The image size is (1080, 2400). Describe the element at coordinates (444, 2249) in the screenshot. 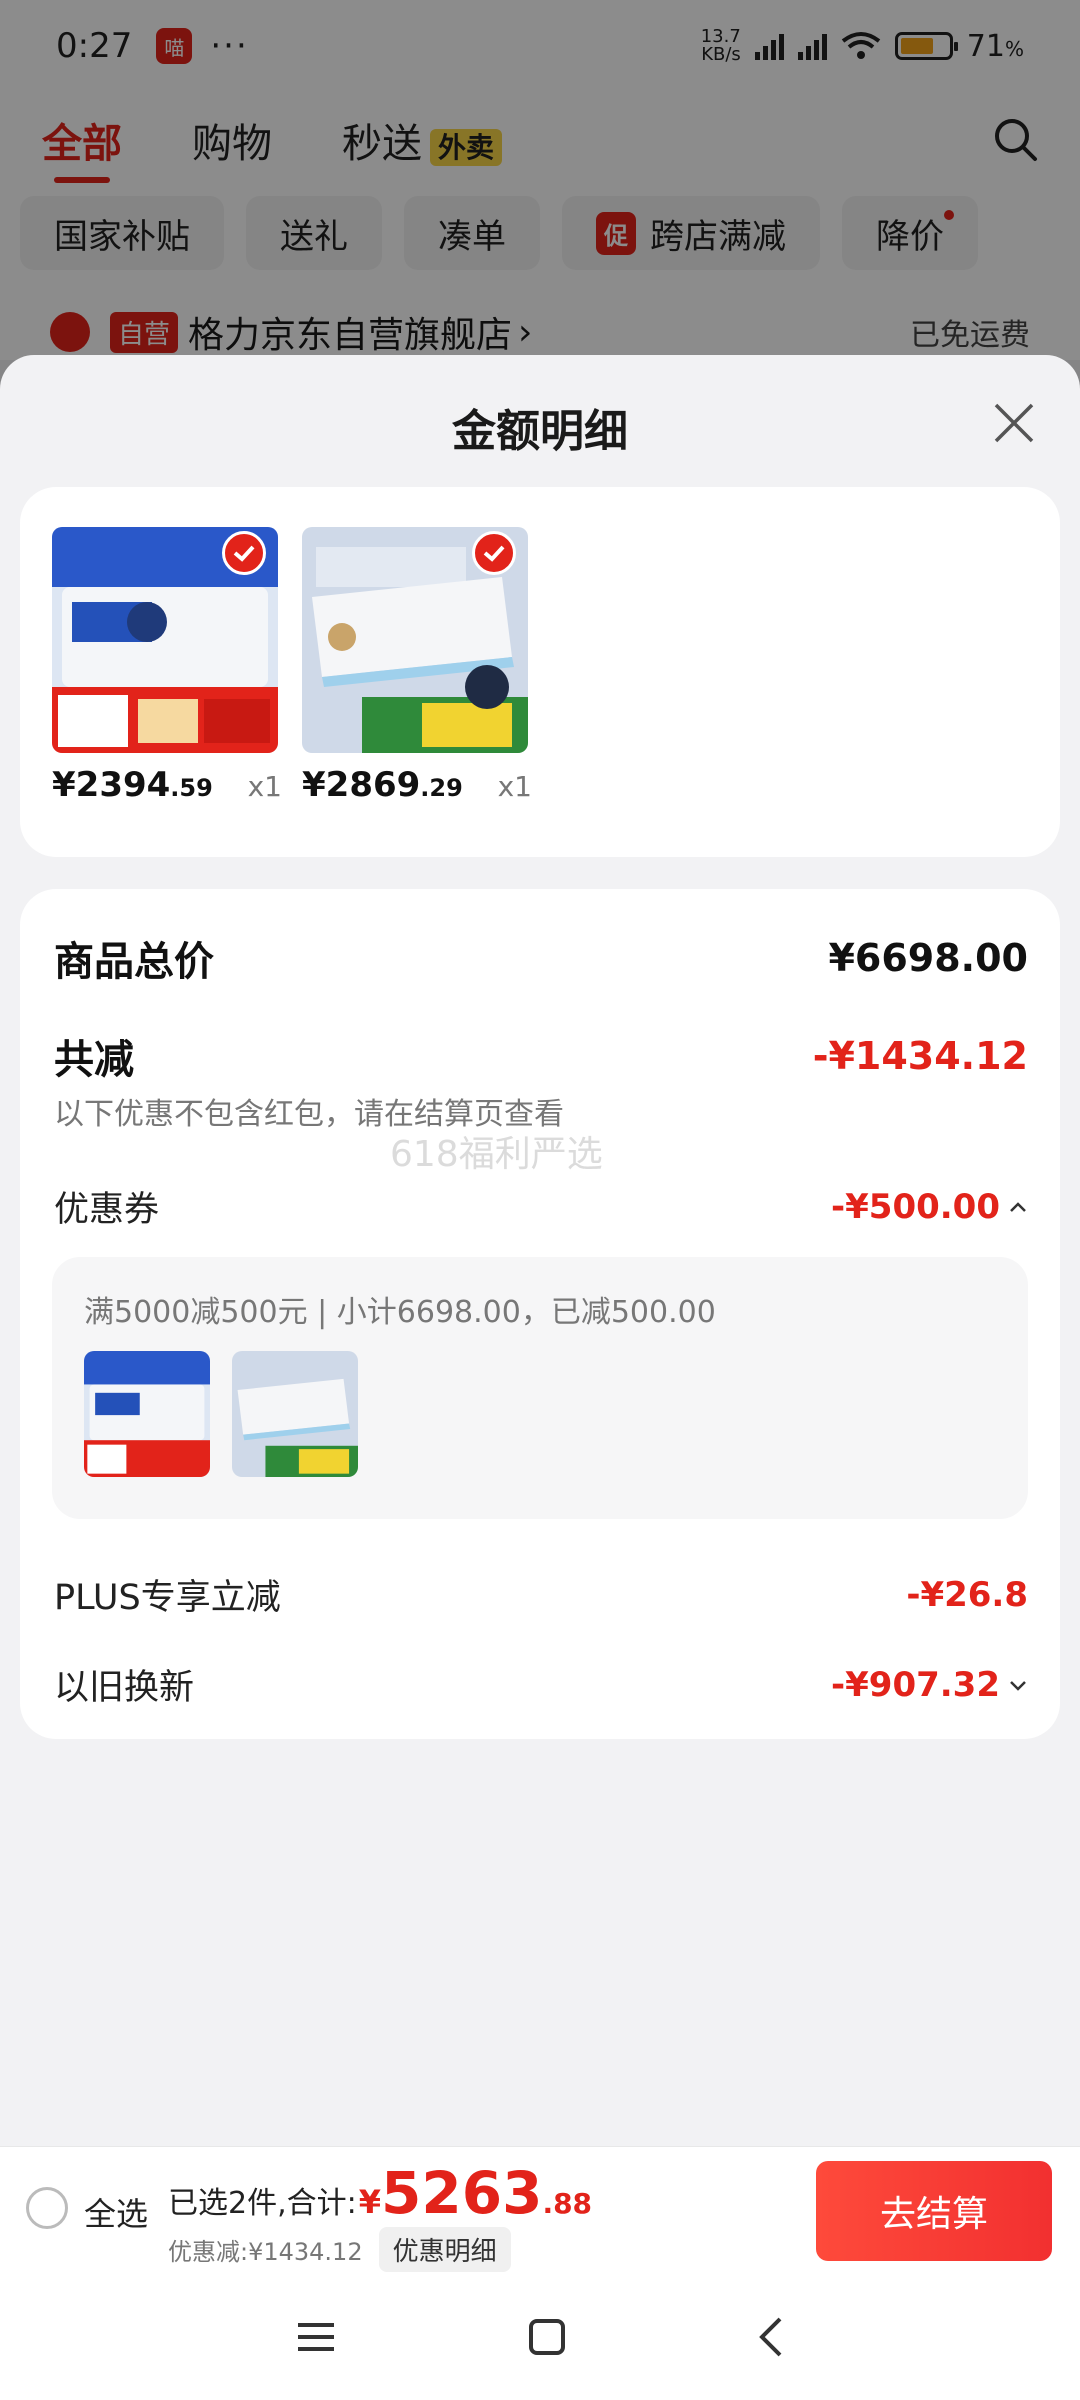

I see `discount-detail-button: 优惠明细` at that location.